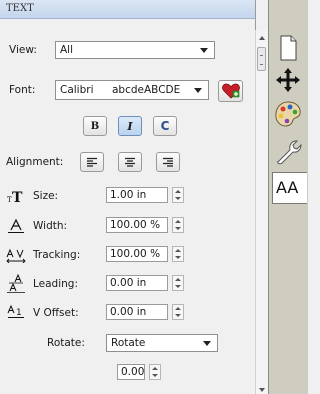 This screenshot has width=320, height=394. What do you see at coordinates (261, 59) in the screenshot?
I see `scroll-thumb` at bounding box center [261, 59].